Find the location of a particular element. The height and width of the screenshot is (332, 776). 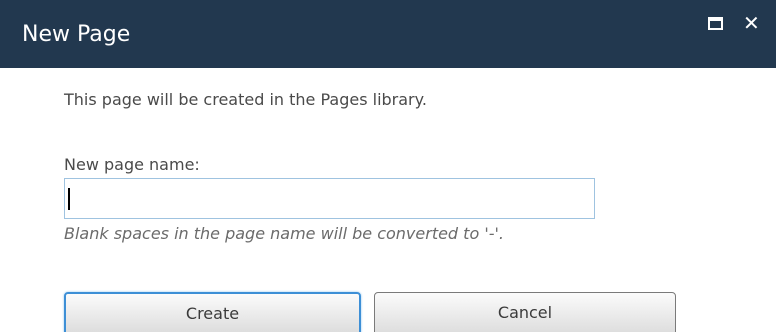

create-button: Create is located at coordinates (212, 312).